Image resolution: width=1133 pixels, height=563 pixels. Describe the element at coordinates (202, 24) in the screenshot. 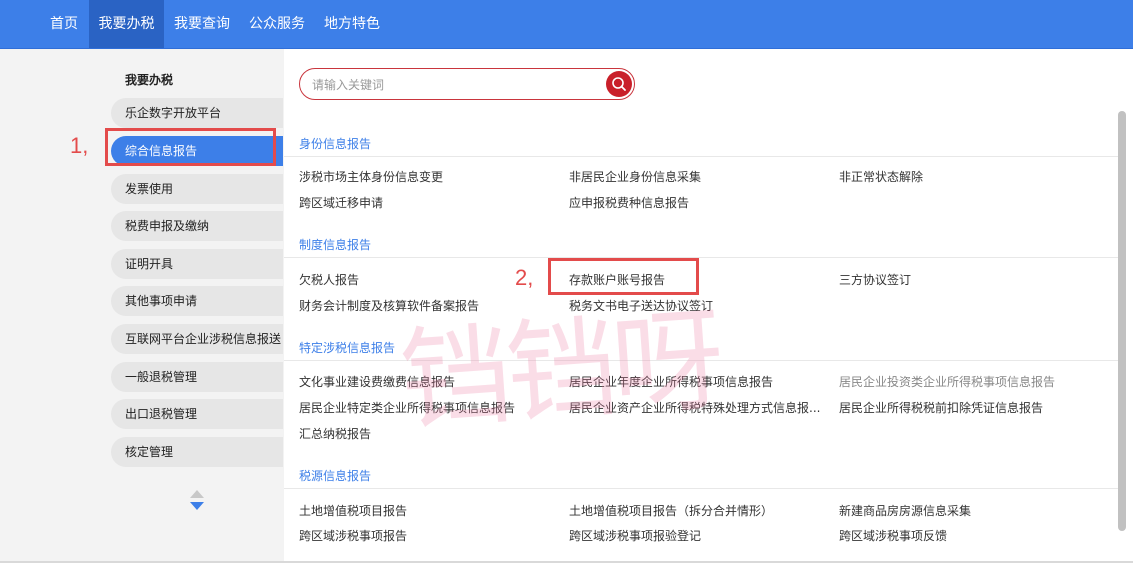

I see `nav-item-query: 我要查询` at that location.